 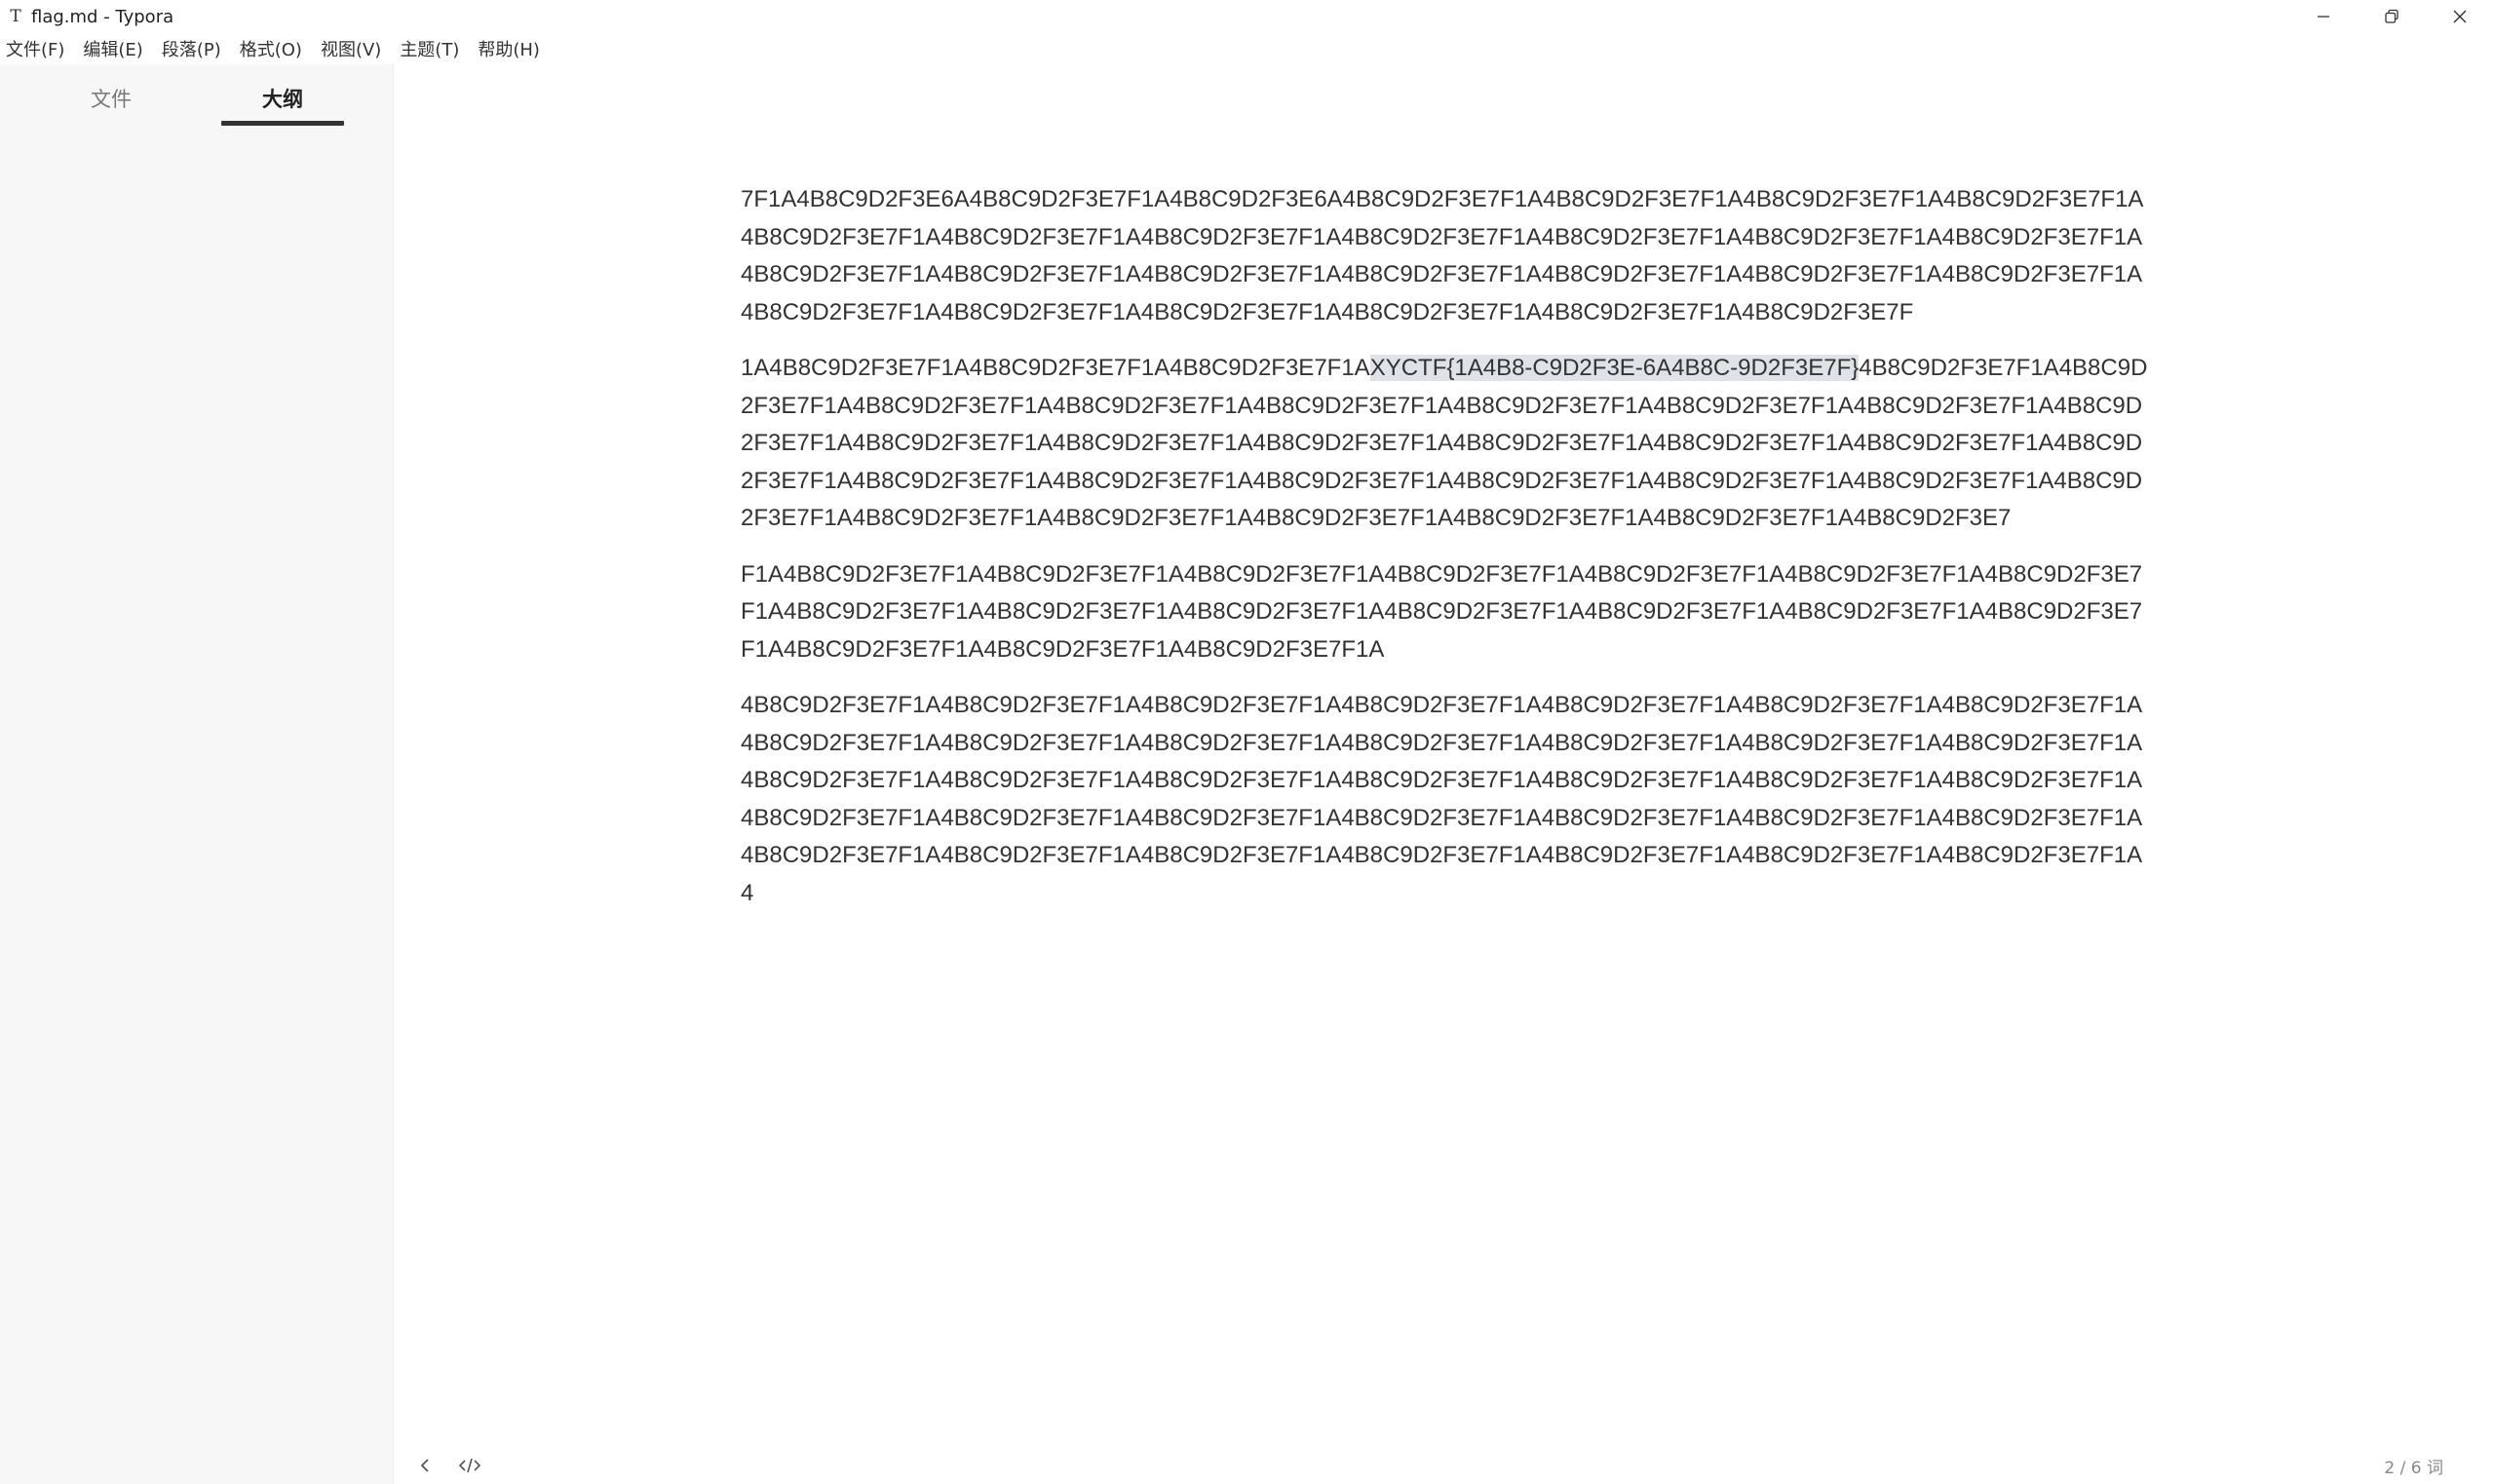 I want to click on toggle-sidebar-button, so click(x=424, y=1465).